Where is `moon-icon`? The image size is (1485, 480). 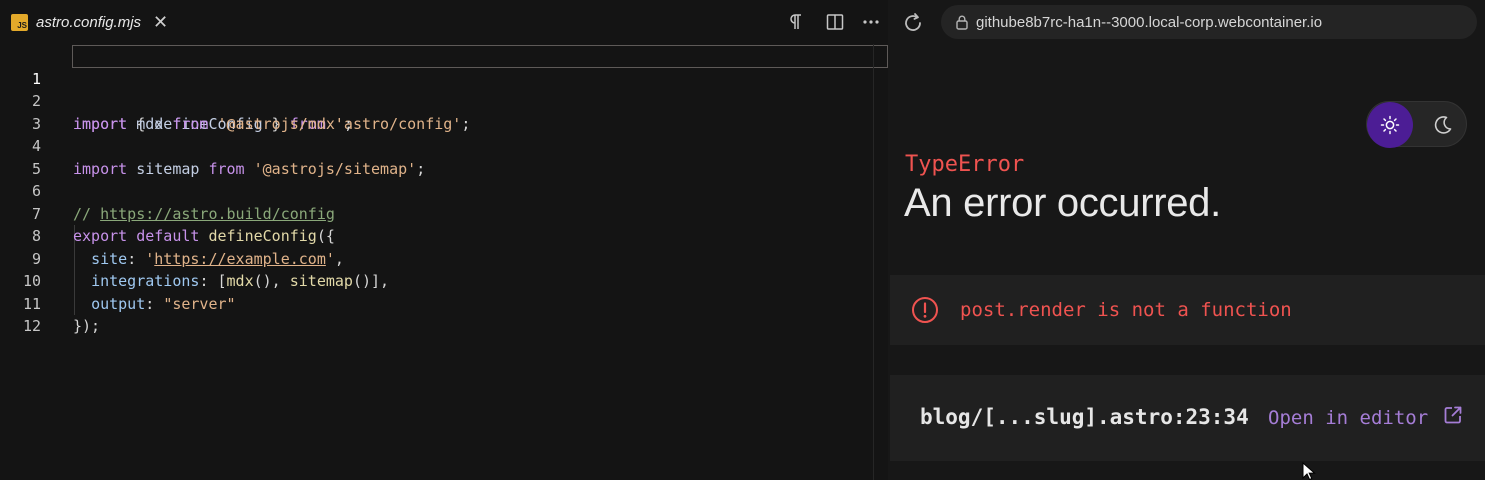
moon-icon is located at coordinates (1443, 125).